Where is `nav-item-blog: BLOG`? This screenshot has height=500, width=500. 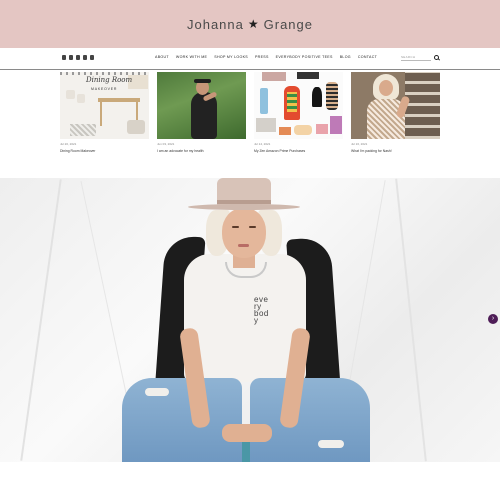
nav-item-blog: BLOG is located at coordinates (345, 57).